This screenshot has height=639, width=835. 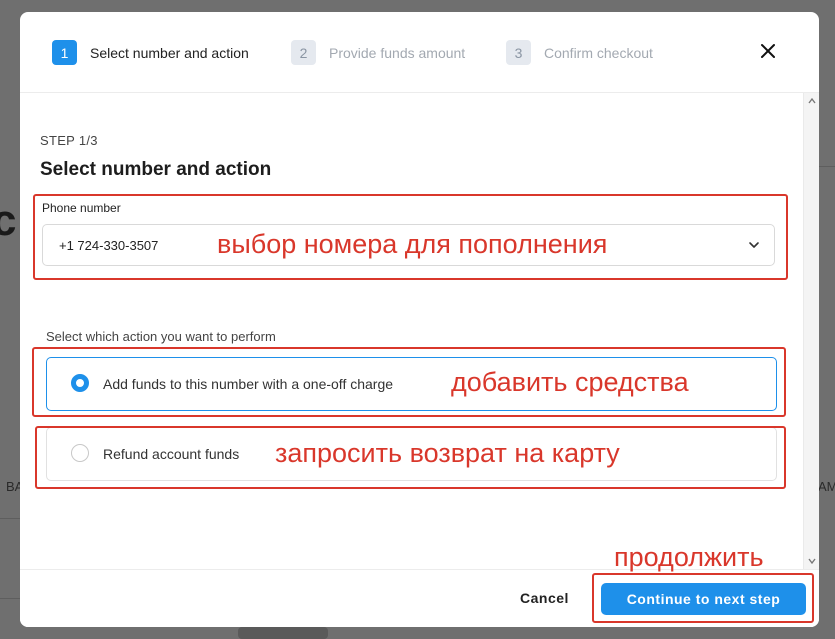 I want to click on step-label: Confirm checkout, so click(x=598, y=52).